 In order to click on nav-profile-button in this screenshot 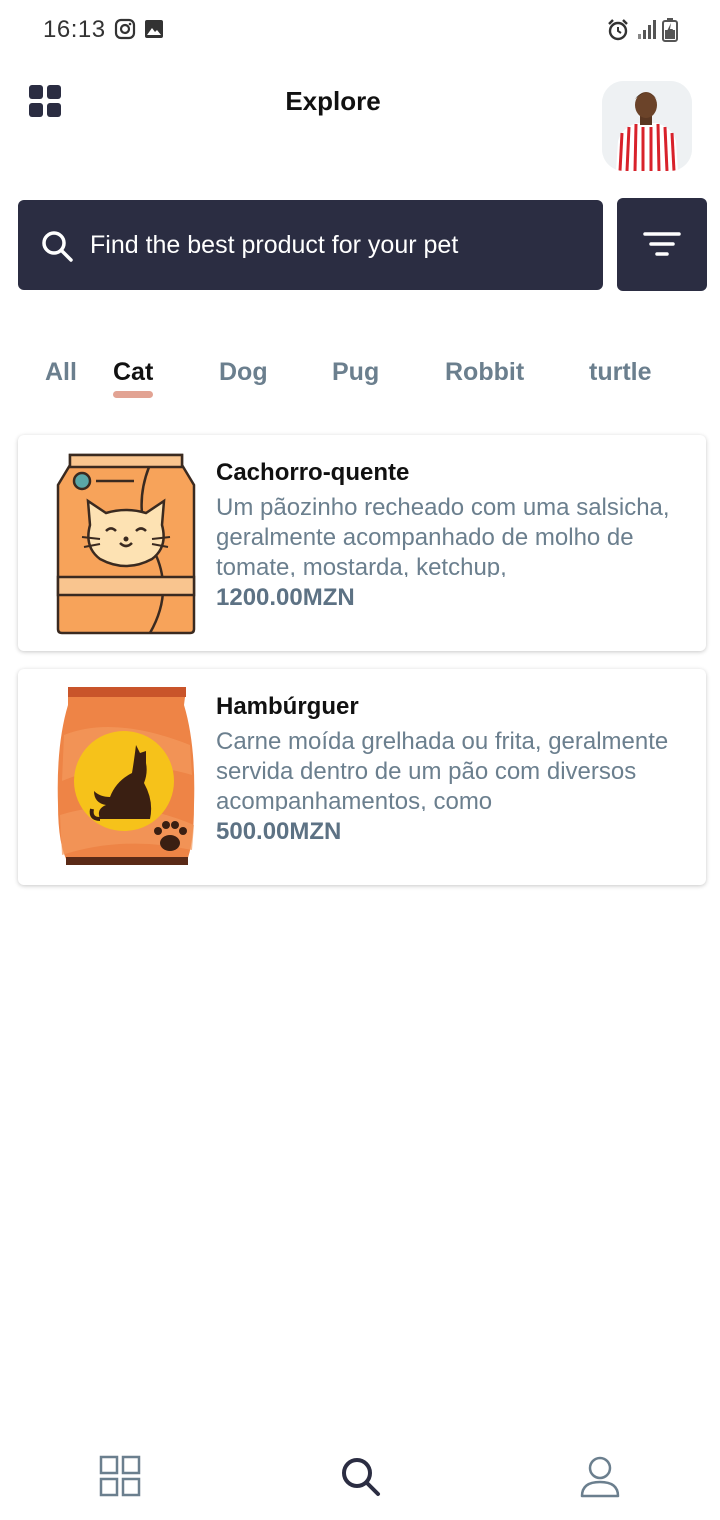, I will do `click(601, 1477)`.